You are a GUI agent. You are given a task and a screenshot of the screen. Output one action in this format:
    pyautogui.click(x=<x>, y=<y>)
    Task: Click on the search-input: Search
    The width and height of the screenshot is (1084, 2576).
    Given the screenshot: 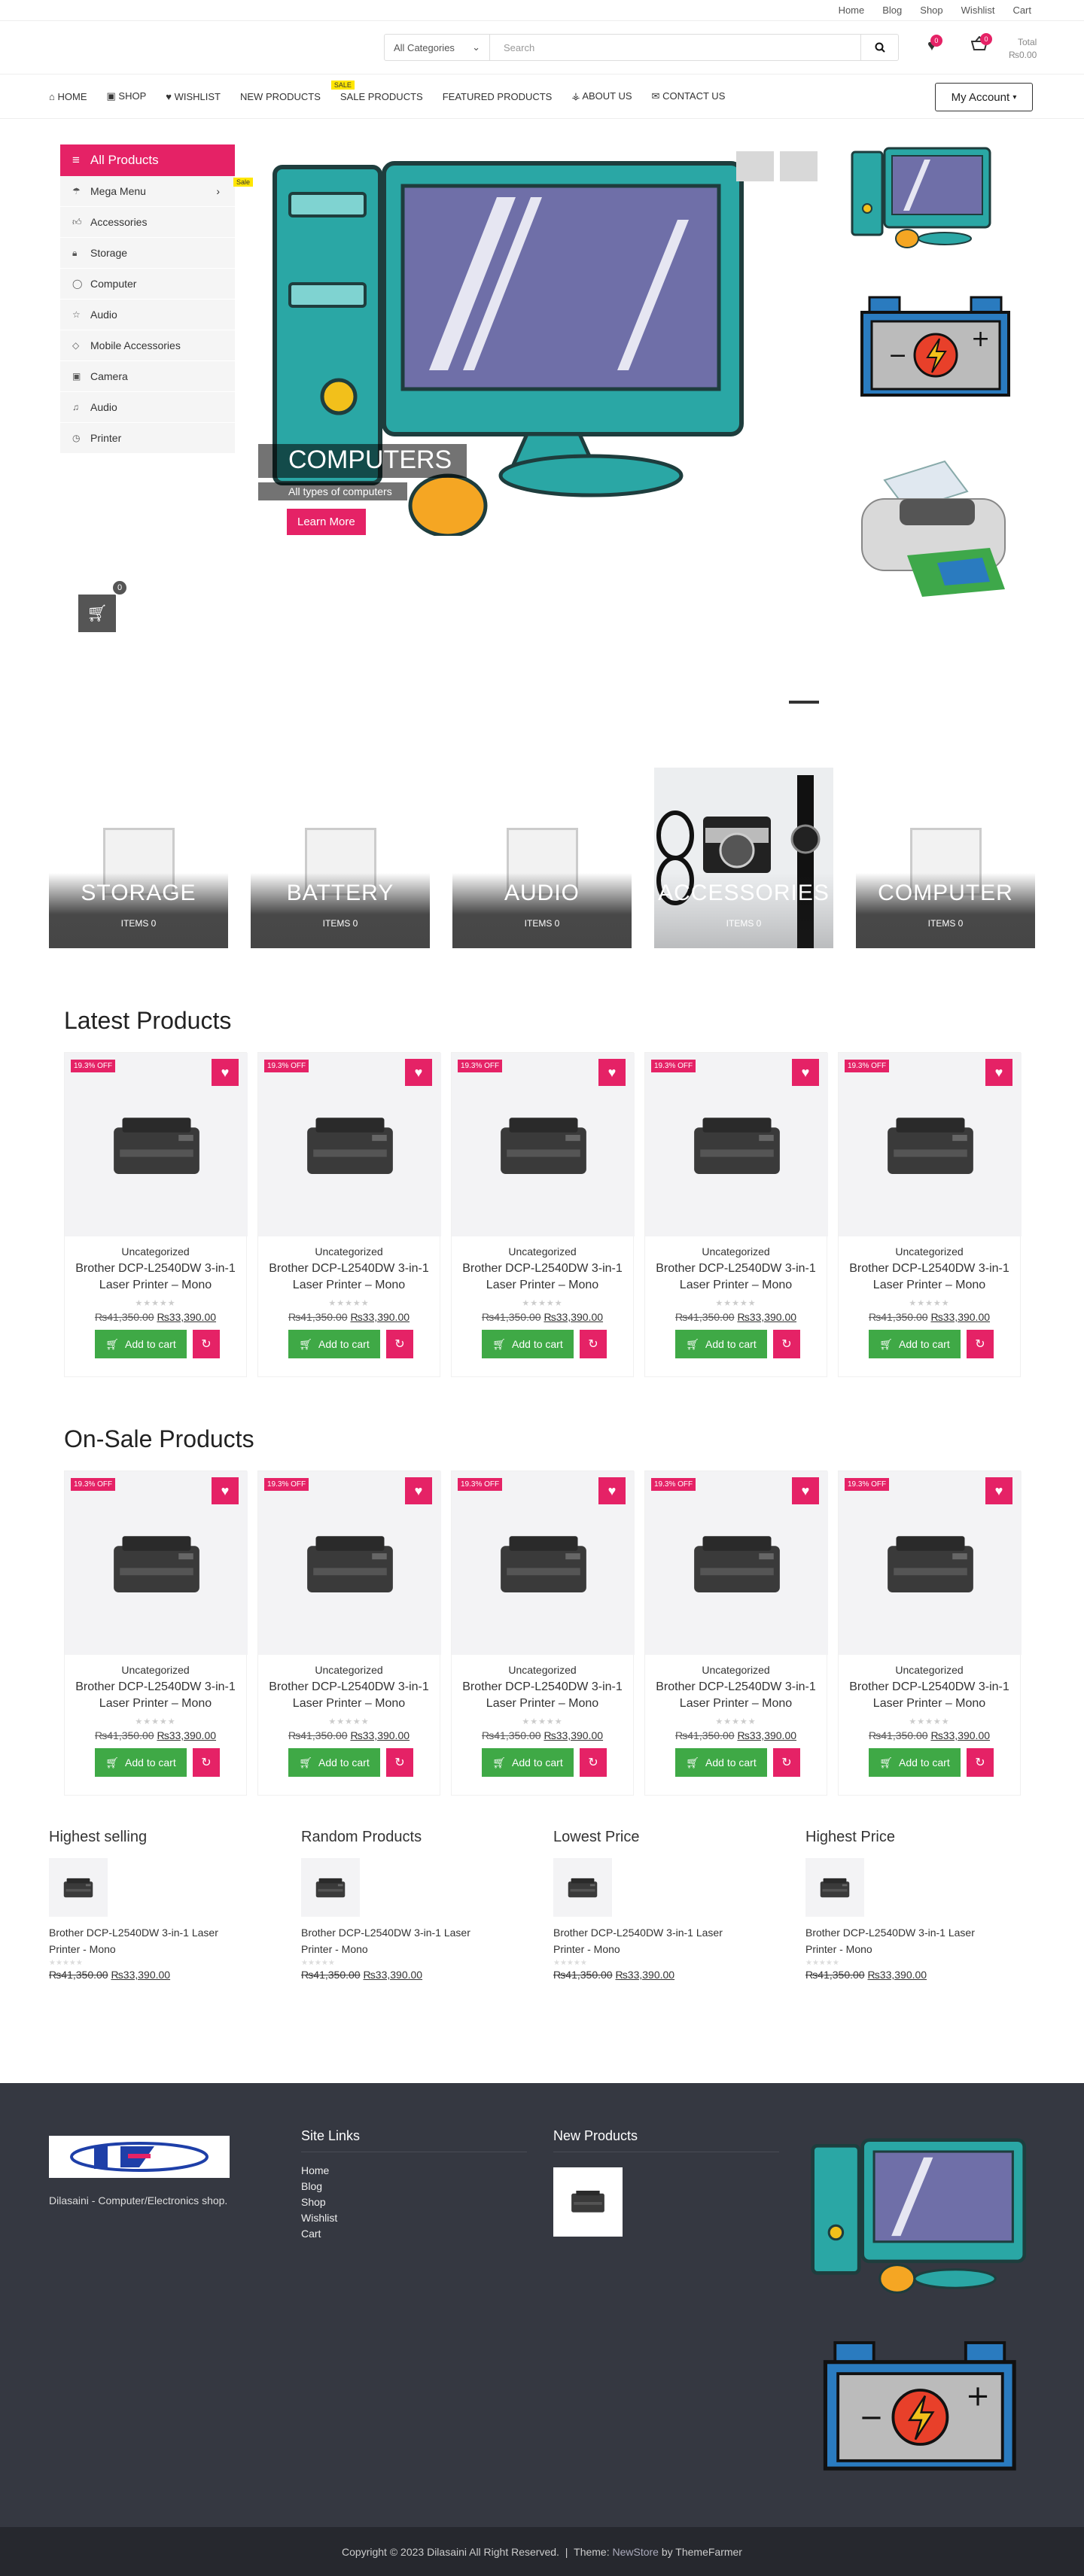 What is the action you would take?
    pyautogui.click(x=675, y=47)
    